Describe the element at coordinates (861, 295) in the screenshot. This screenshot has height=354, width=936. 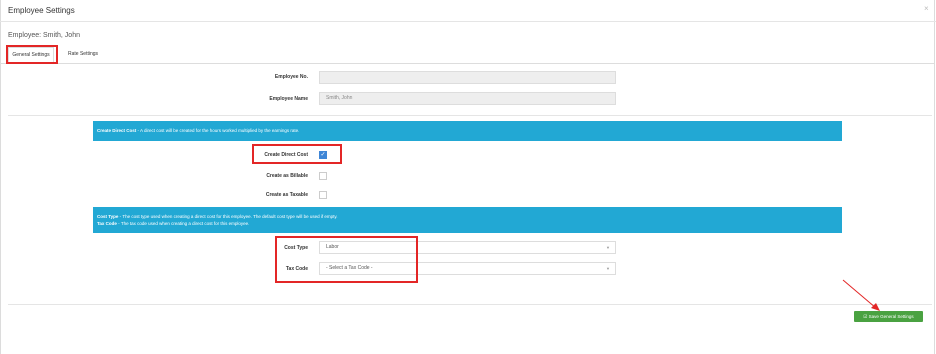
I see `annotation-arrow` at that location.